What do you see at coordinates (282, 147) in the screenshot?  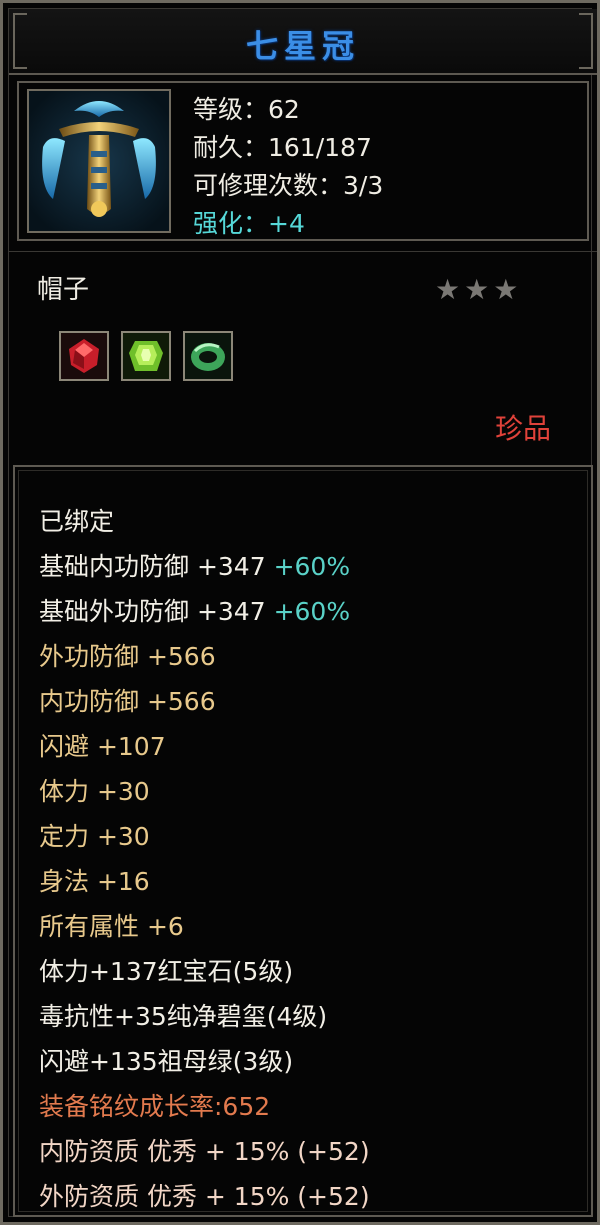 I see `item-durability: 耐久：161/187` at bounding box center [282, 147].